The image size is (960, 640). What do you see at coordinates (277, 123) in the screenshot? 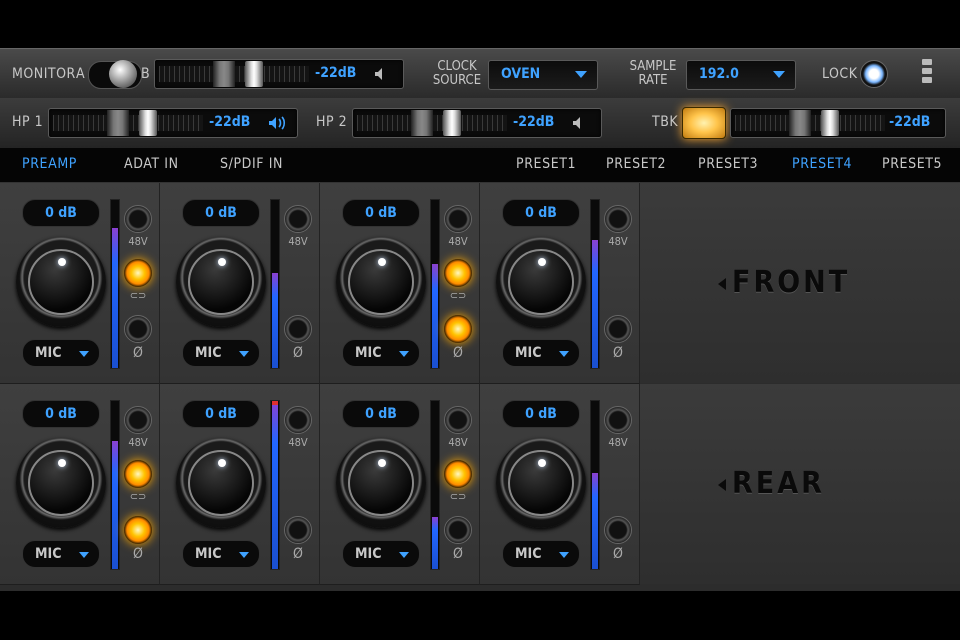
I see `speaker-active-icon` at bounding box center [277, 123].